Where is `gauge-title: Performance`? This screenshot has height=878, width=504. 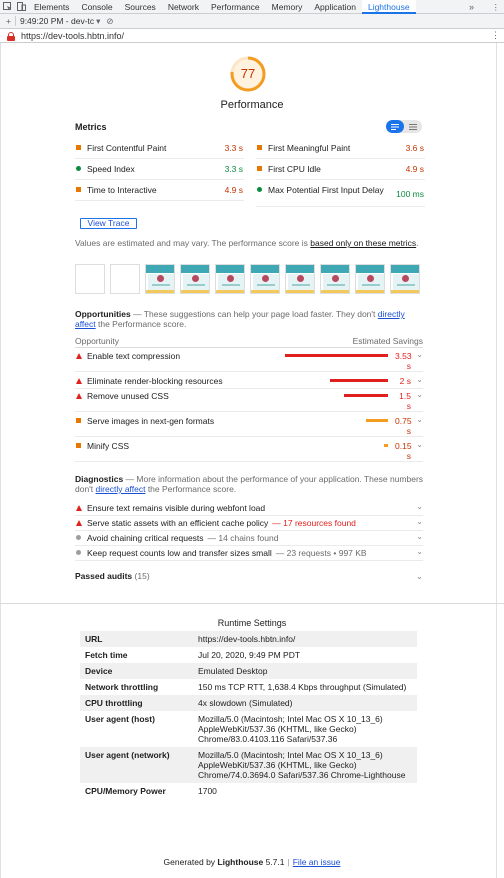
gauge-title: Performance is located at coordinates (252, 105).